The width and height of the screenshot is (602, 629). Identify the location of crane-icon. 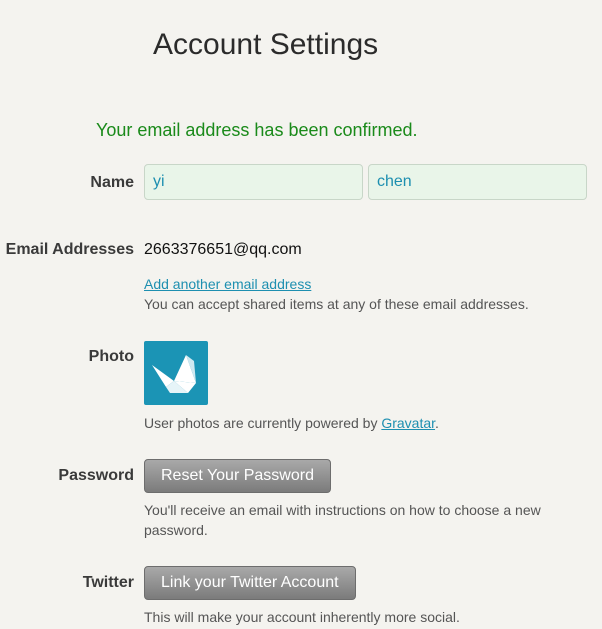
(174, 374).